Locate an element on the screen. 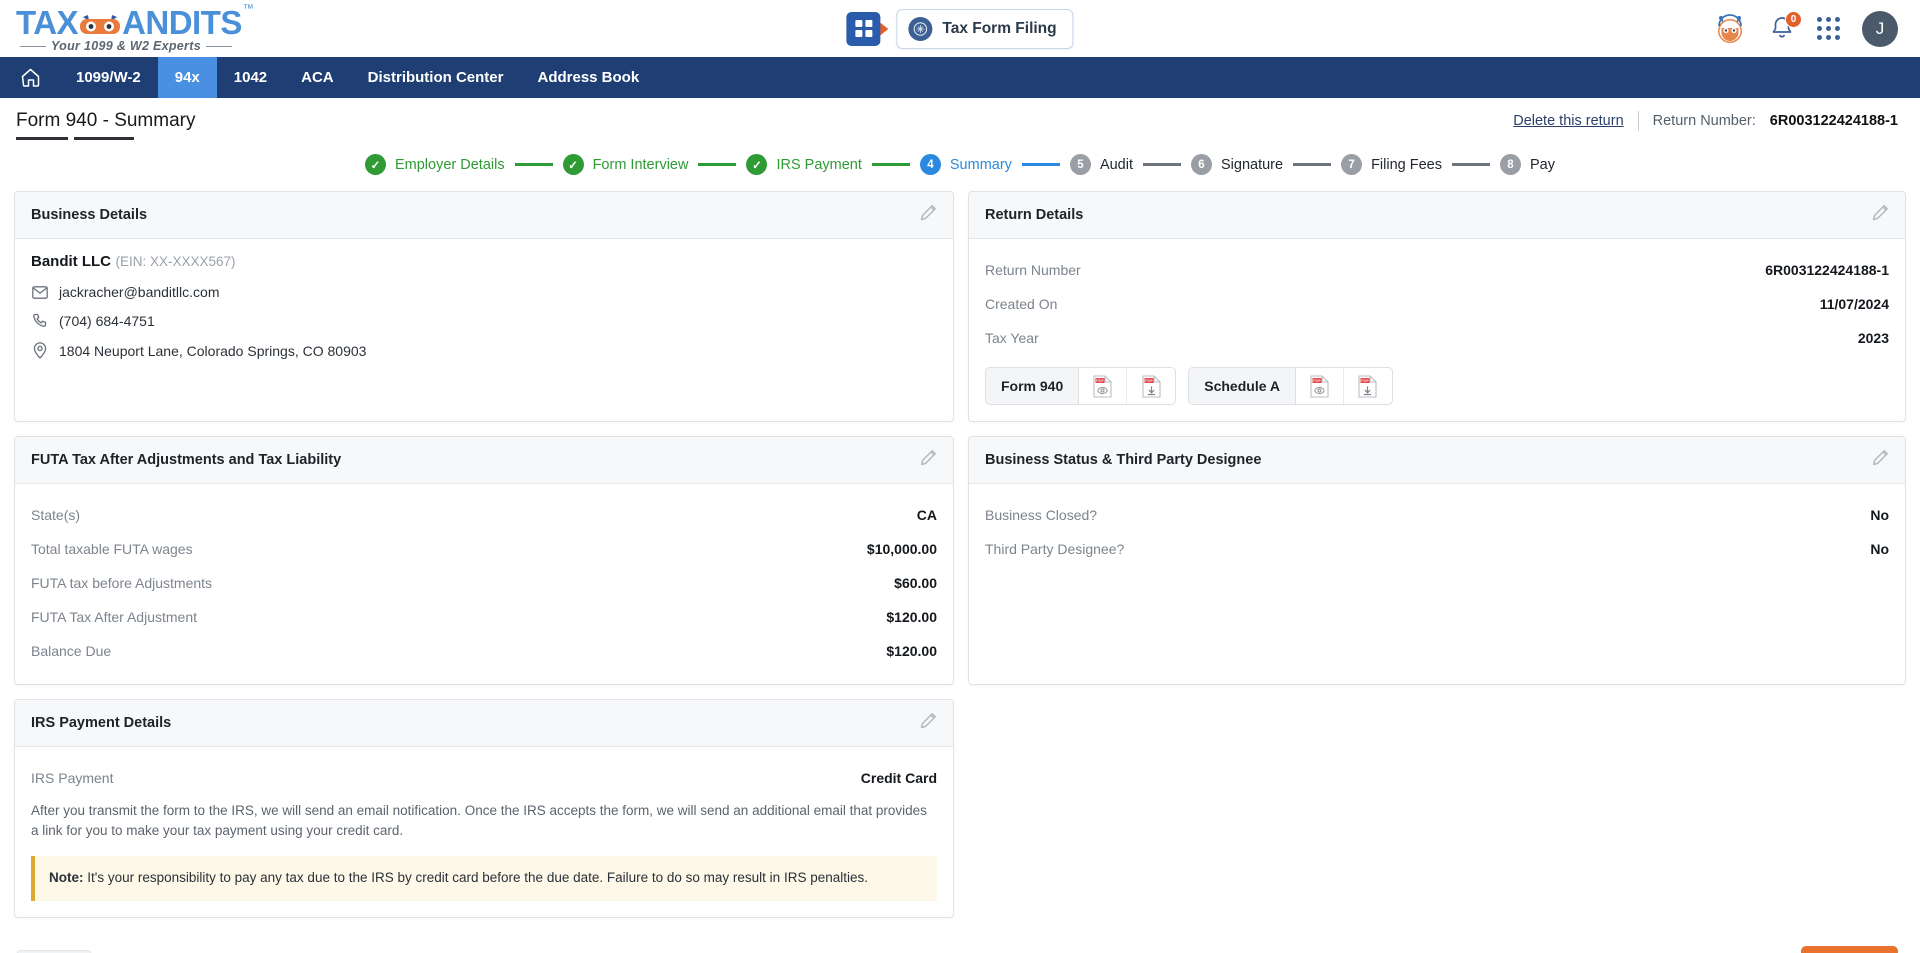  nav-item-aca: ACA is located at coordinates (317, 77).